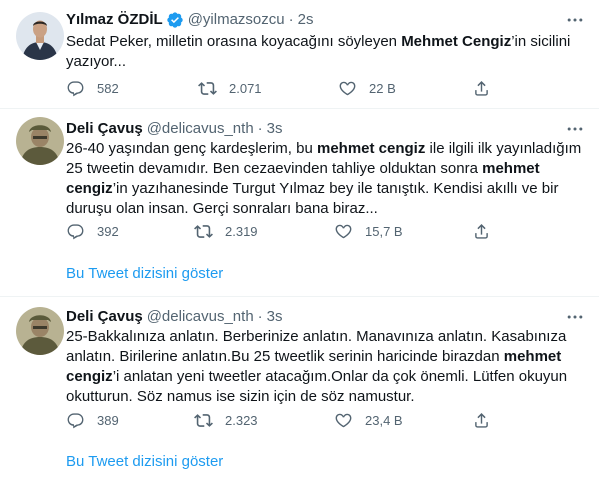 The width and height of the screenshot is (599, 482). I want to click on retweet-button: 2.319, so click(226, 231).